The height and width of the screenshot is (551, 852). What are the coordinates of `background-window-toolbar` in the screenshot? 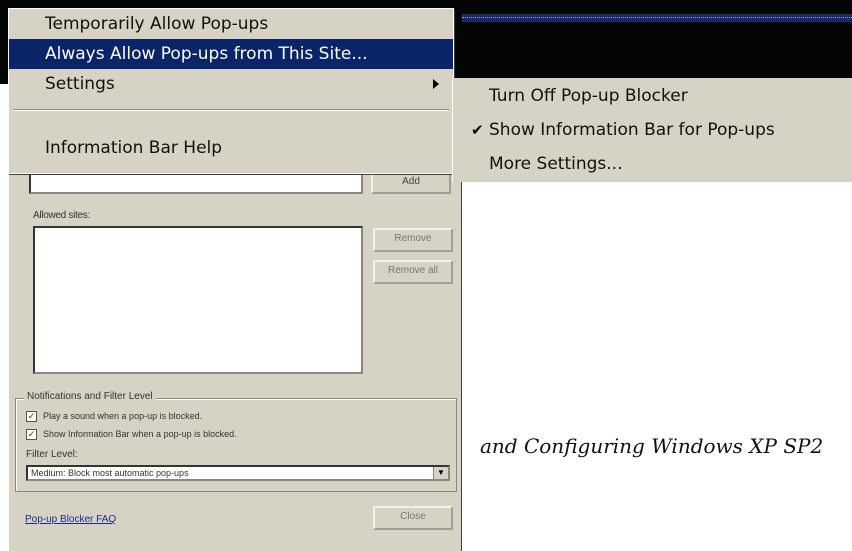 It's located at (657, 18).